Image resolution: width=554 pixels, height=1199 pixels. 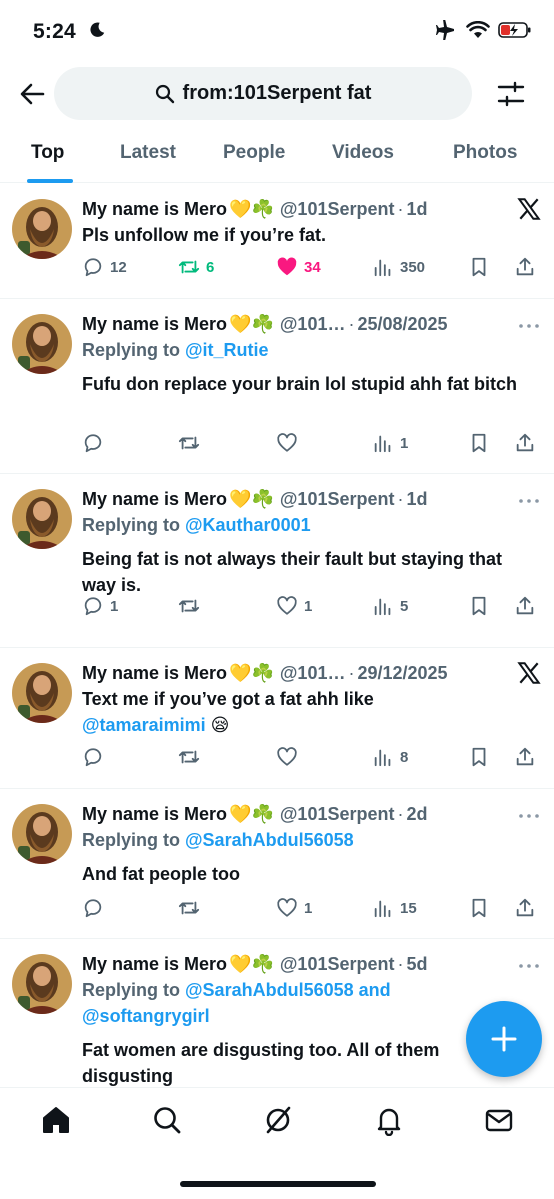 What do you see at coordinates (196, 267) in the screenshot?
I see `retweet-button: 6` at bounding box center [196, 267].